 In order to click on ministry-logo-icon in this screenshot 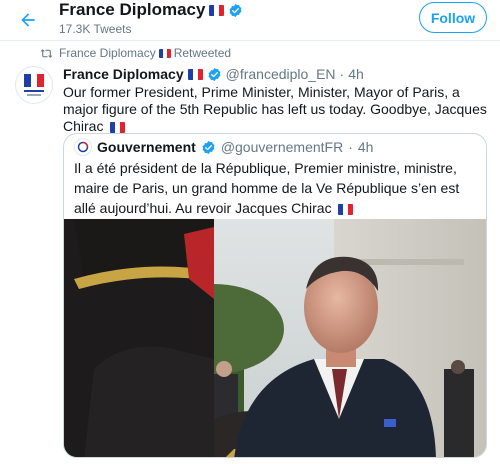, I will do `click(34, 80)`.